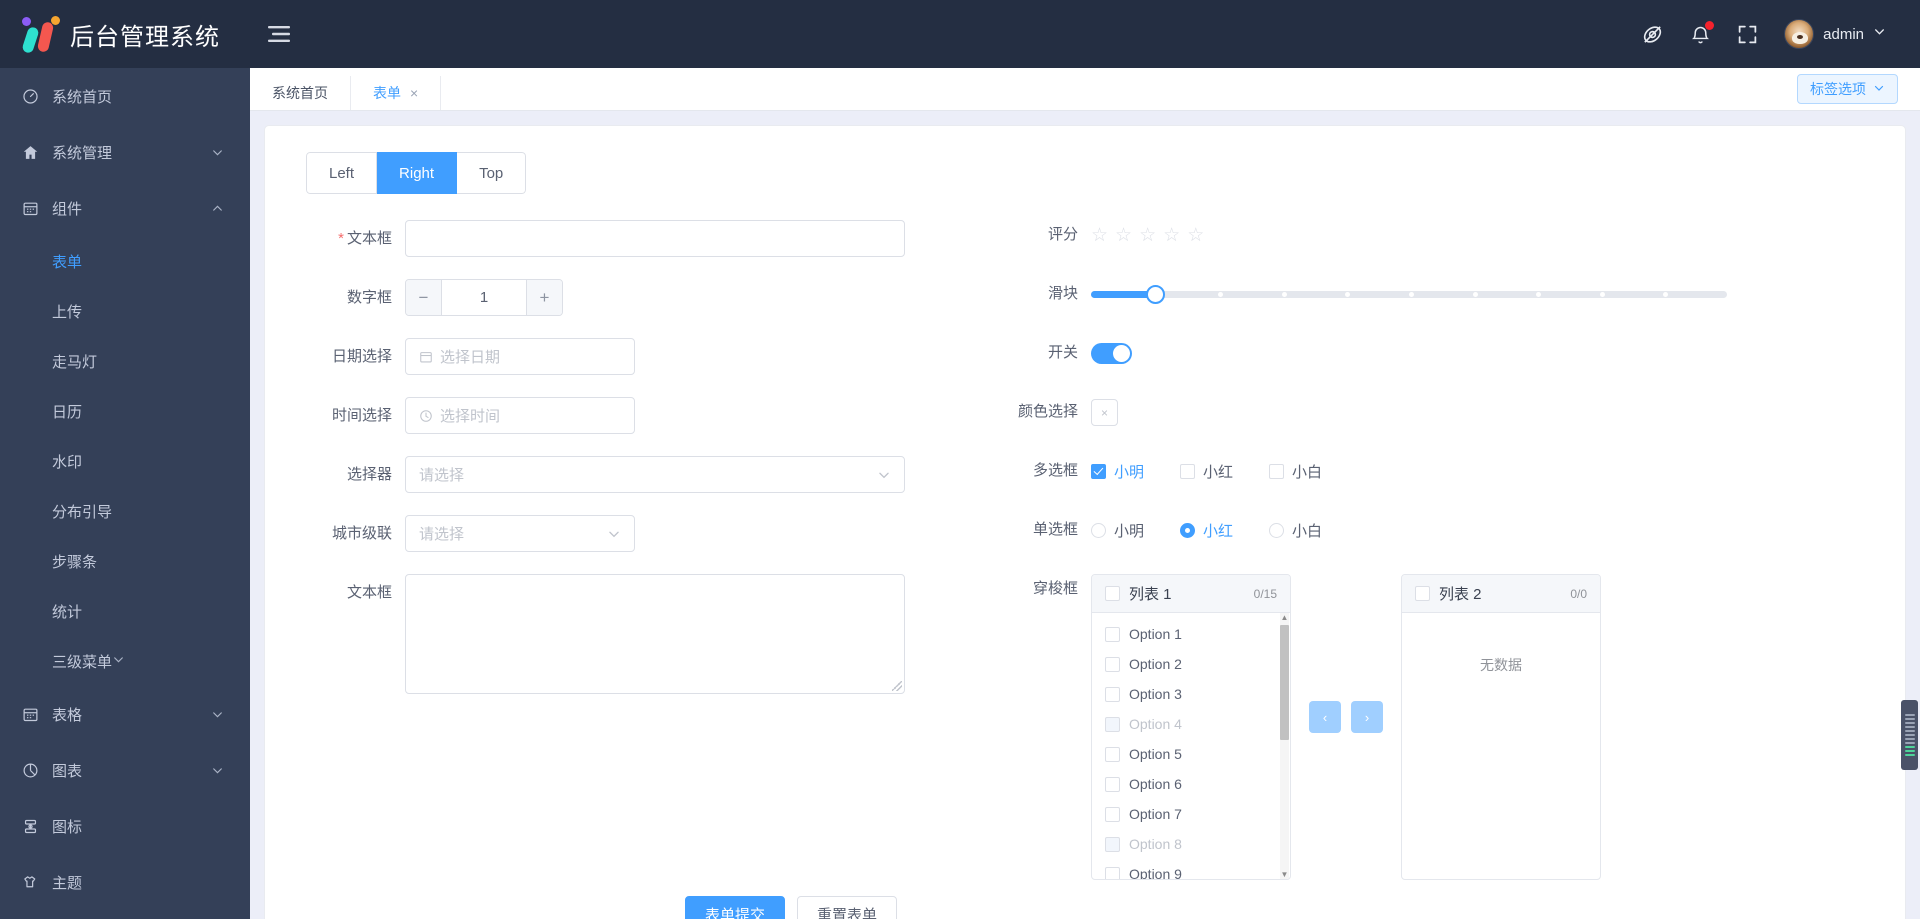  Describe the element at coordinates (1295, 530) in the screenshot. I see `radio-xiaobai: 小白` at that location.